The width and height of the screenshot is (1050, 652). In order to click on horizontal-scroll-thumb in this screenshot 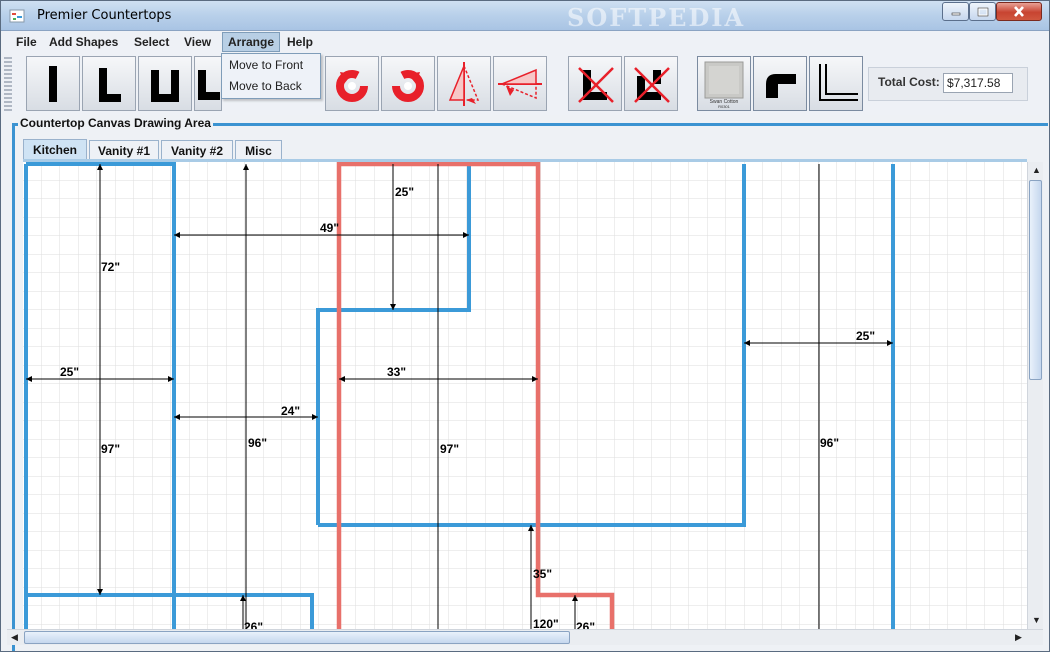, I will do `click(297, 637)`.